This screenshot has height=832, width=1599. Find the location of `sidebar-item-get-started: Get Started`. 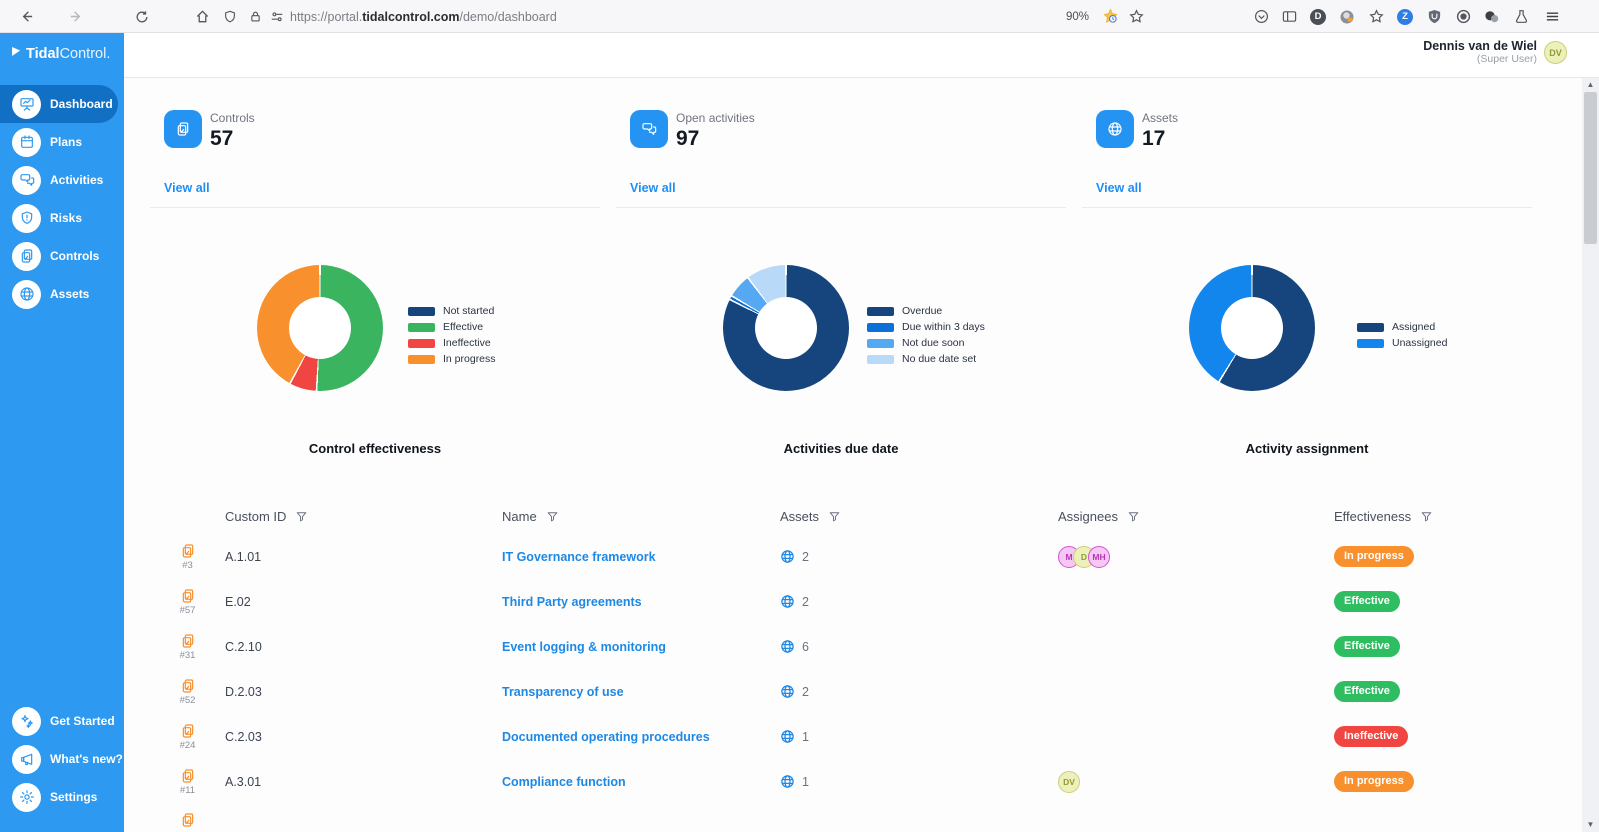

sidebar-item-get-started: Get Started is located at coordinates (62, 721).